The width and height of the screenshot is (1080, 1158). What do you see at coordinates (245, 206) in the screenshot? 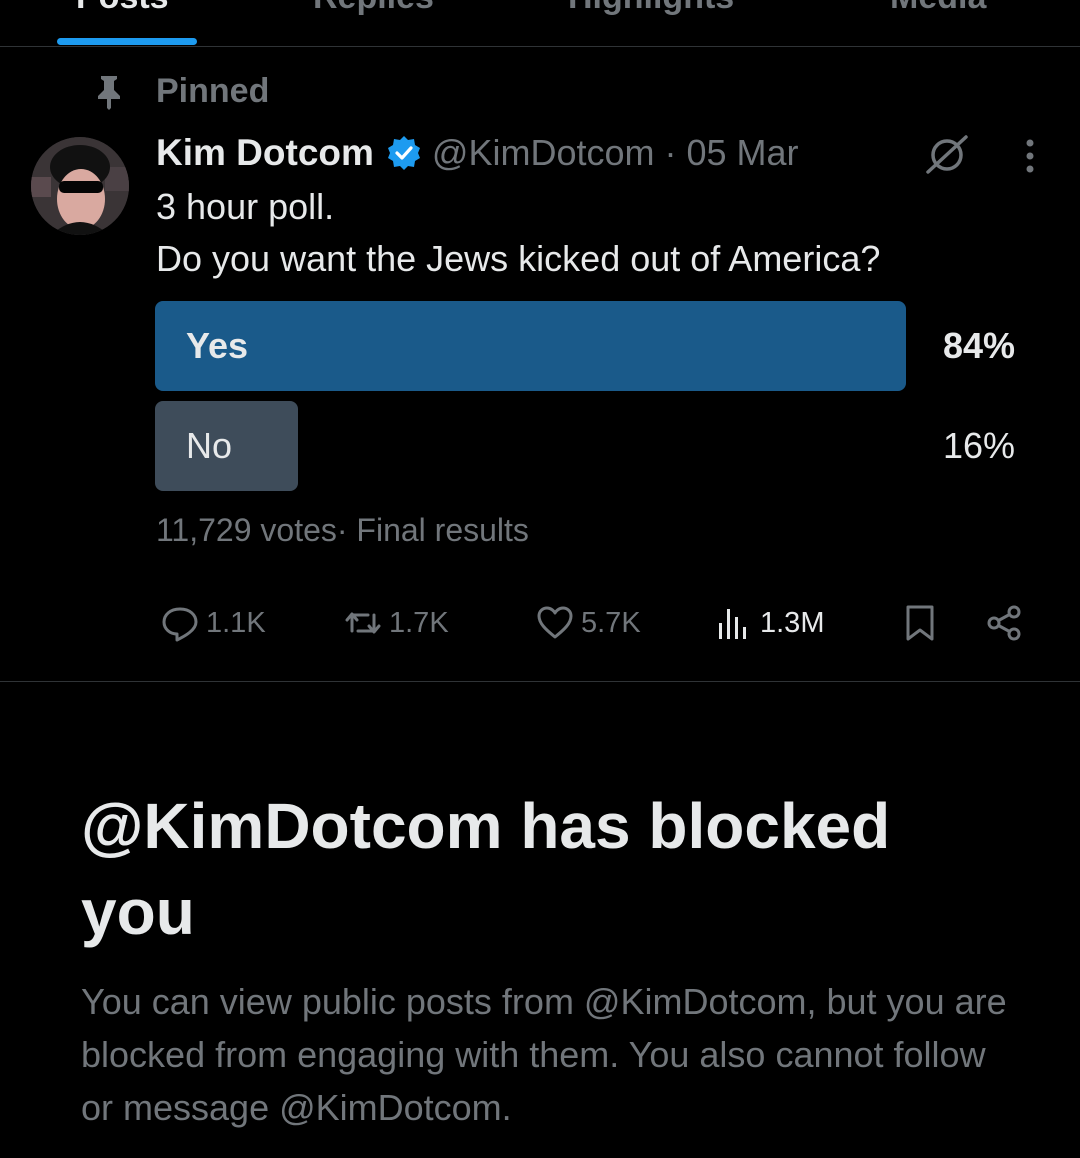
I see `post-text-line-1: 3 hour poll.` at bounding box center [245, 206].